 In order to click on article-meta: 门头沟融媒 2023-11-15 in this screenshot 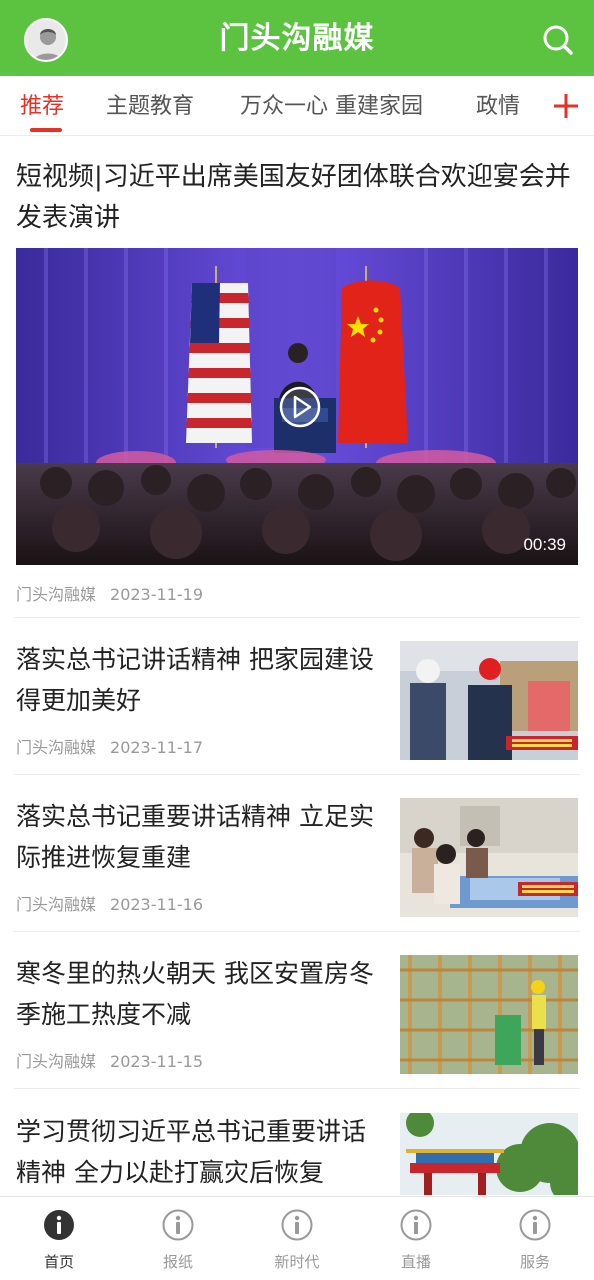, I will do `click(109, 1060)`.